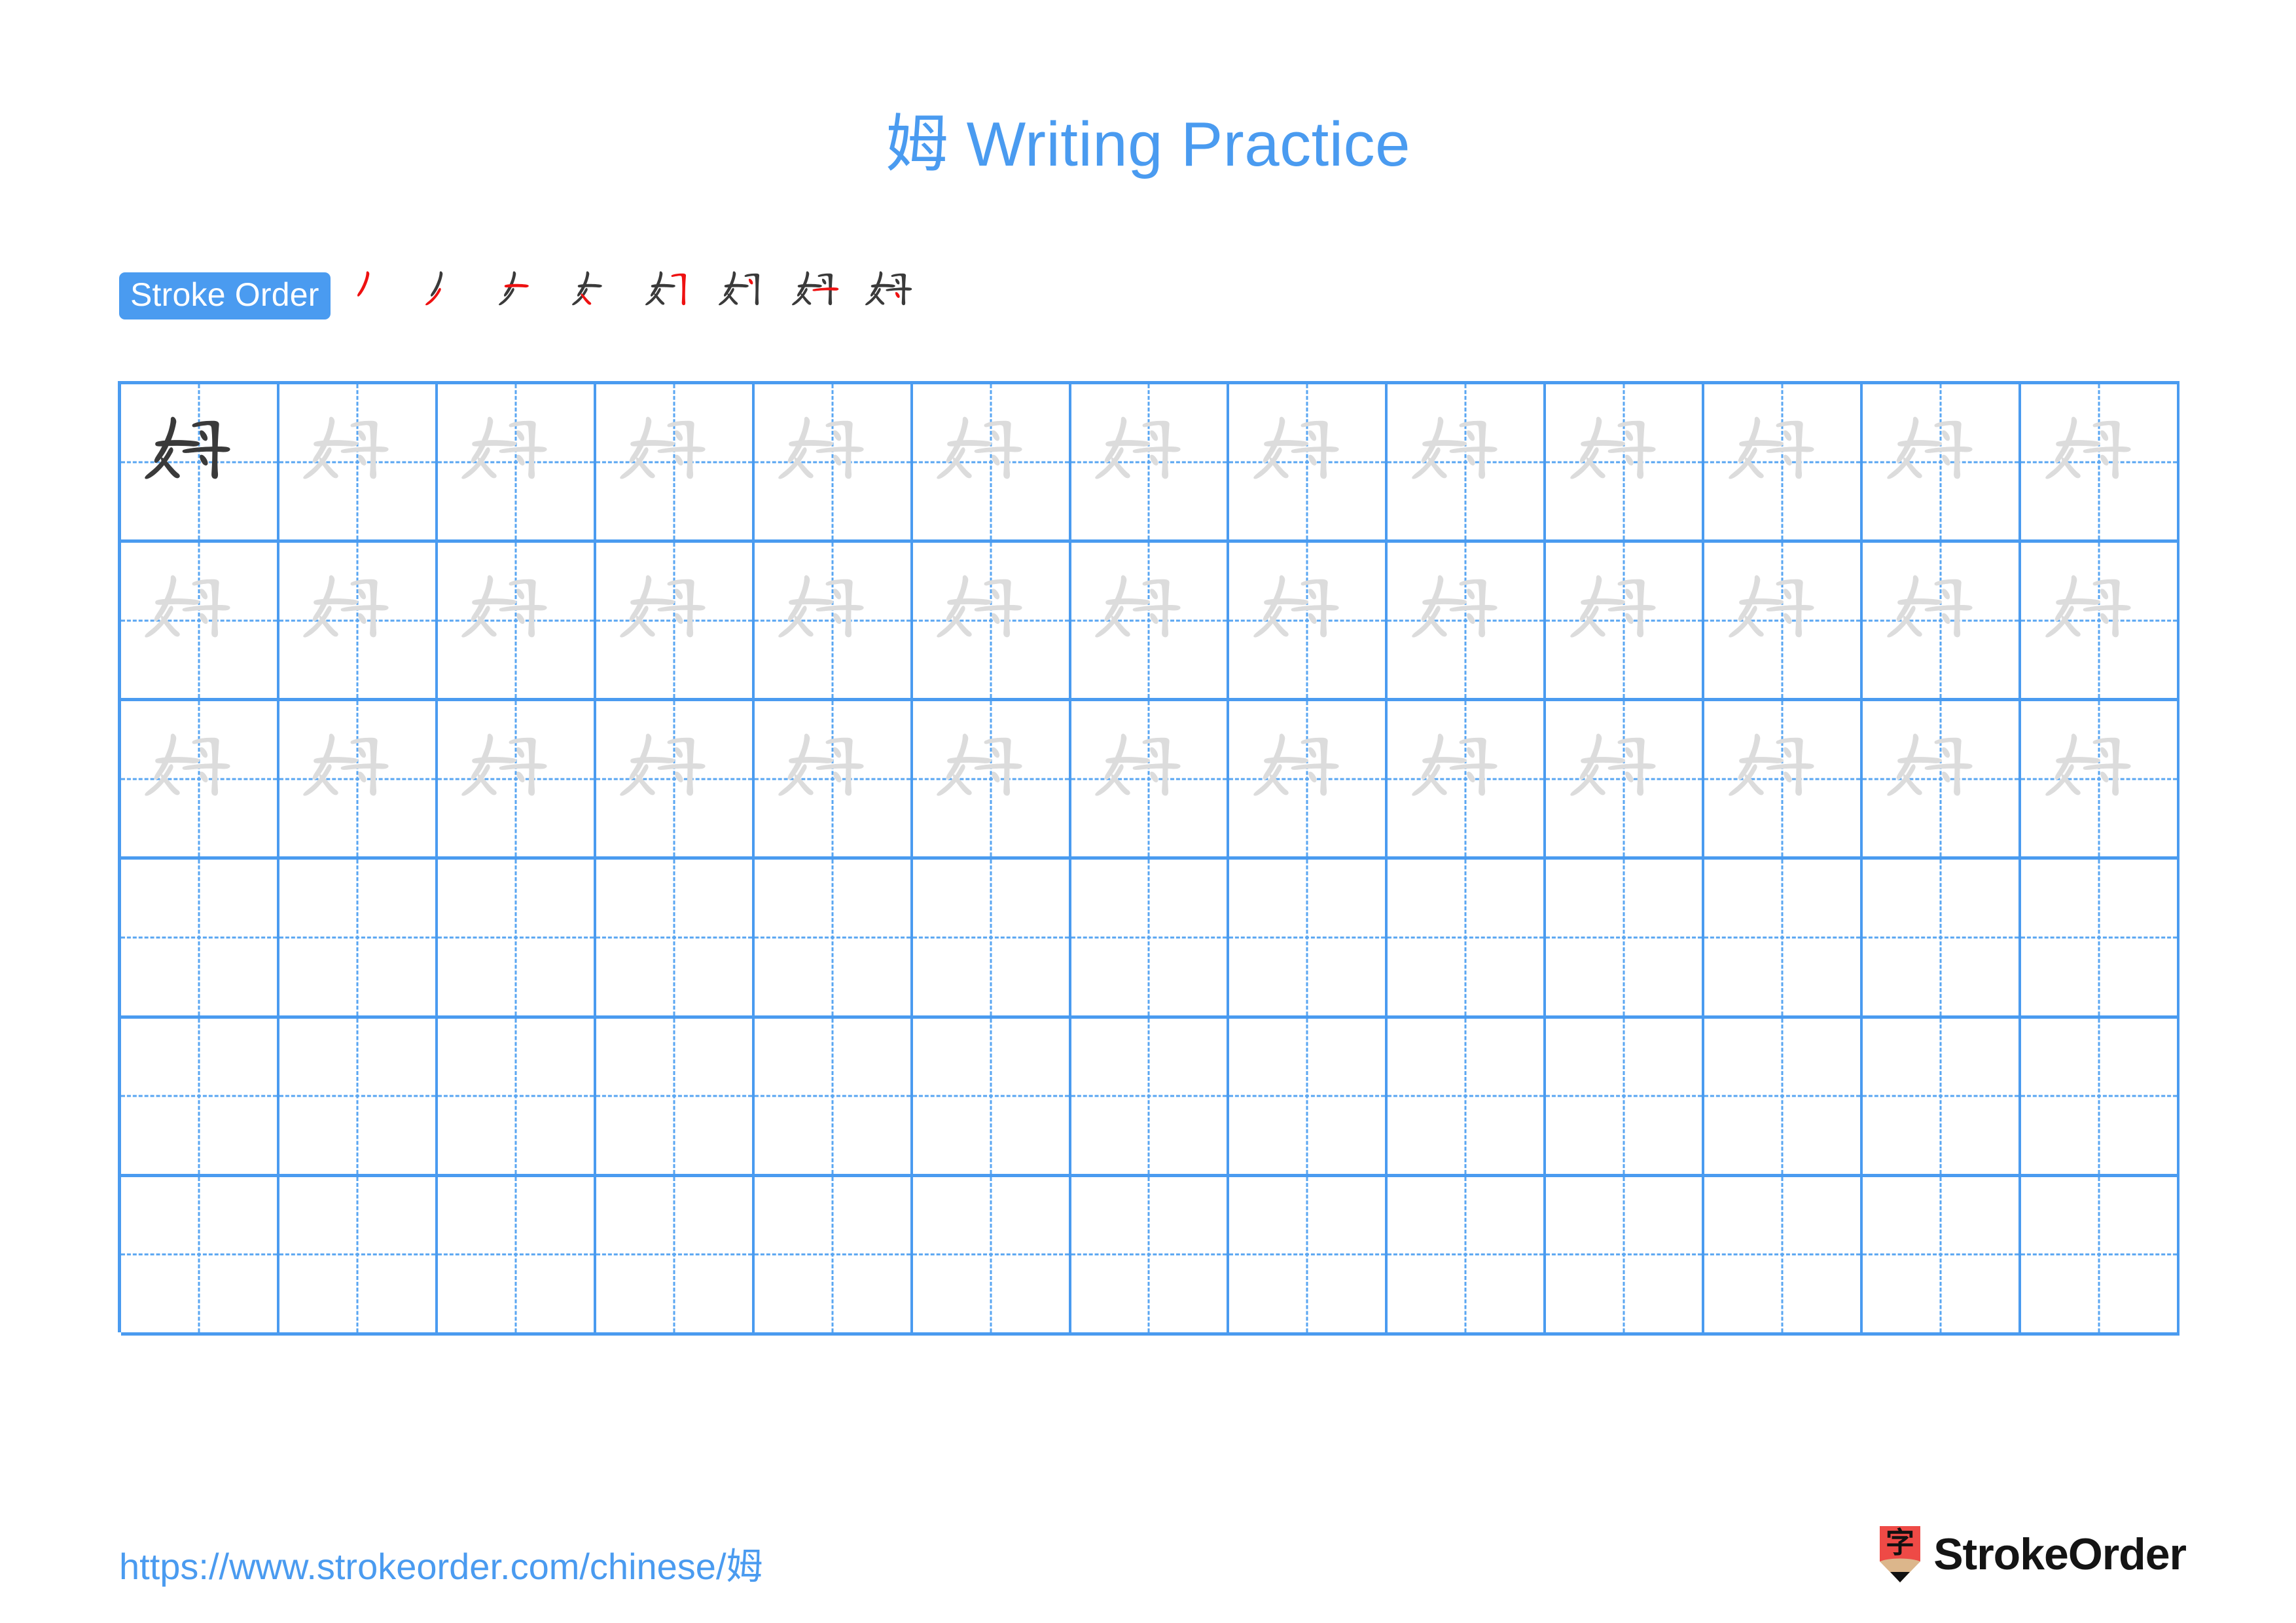 Image resolution: width=2296 pixels, height=1623 pixels. Describe the element at coordinates (1308, 621) in the screenshot. I see `practice-cell-r2-c8` at that location.